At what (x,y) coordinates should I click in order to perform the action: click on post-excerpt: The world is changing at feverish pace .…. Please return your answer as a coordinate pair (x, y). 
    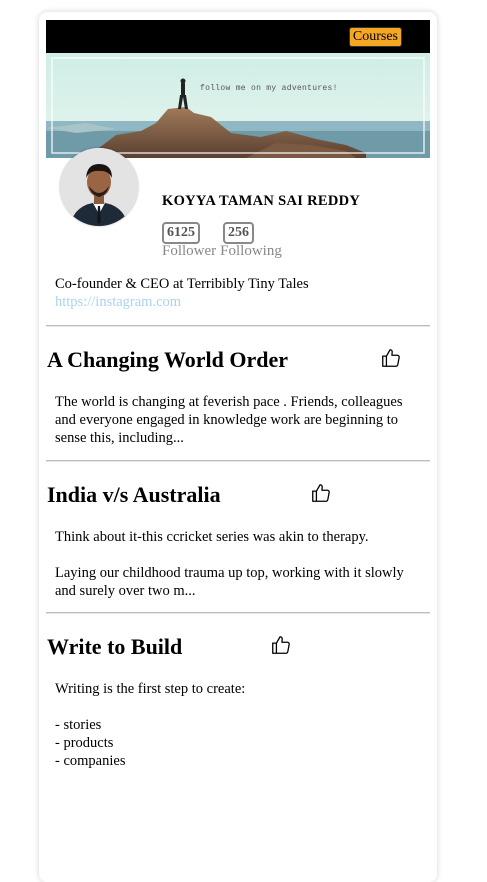
    Looking at the image, I should click on (242, 420).